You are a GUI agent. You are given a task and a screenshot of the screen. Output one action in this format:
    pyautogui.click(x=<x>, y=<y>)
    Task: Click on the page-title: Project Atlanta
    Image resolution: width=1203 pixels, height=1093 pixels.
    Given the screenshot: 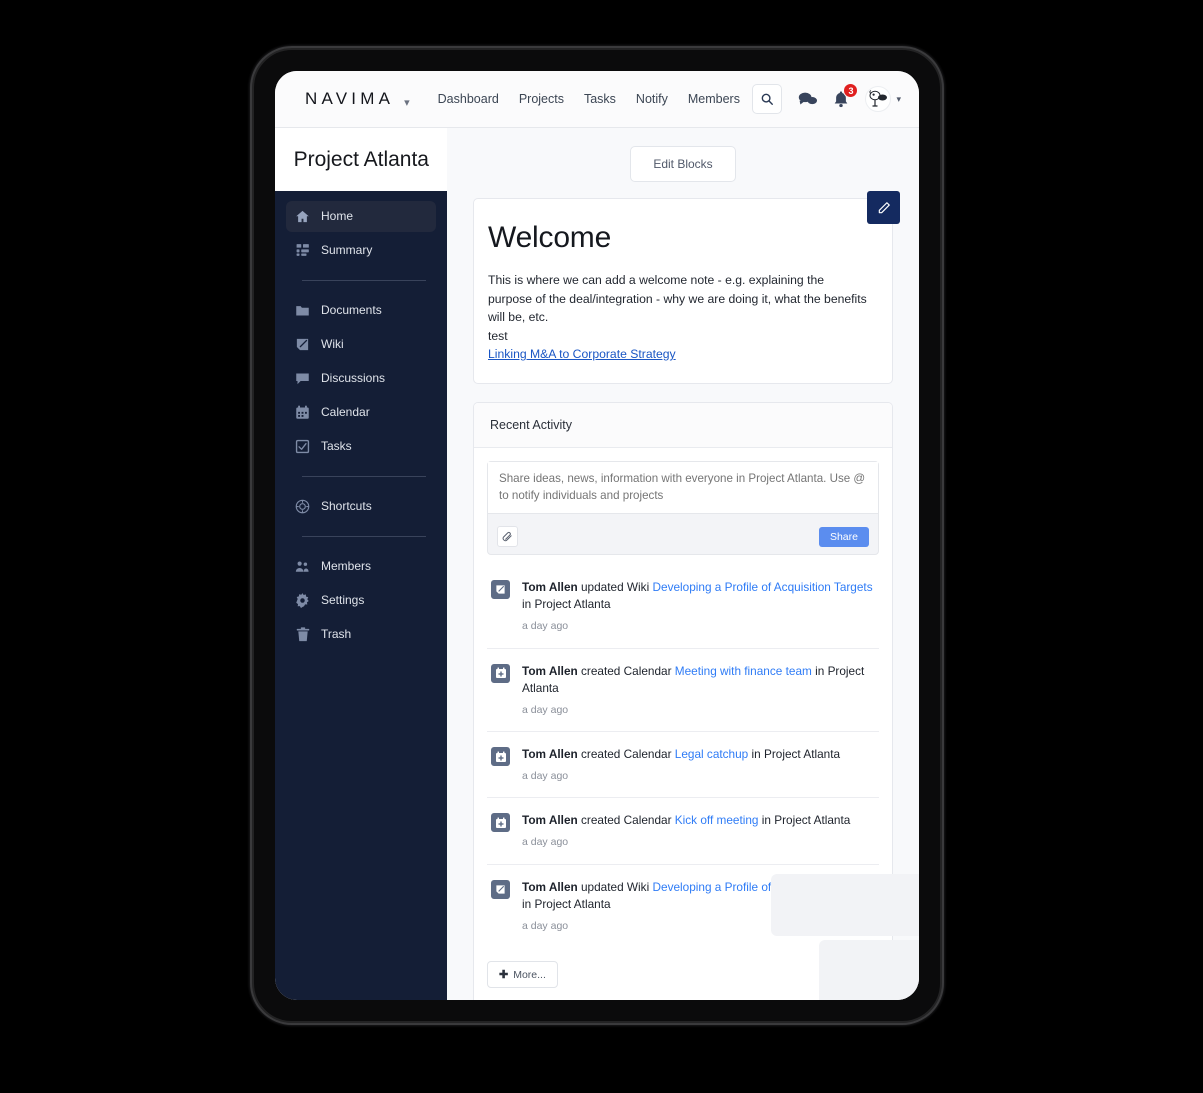 What is the action you would take?
    pyautogui.click(x=361, y=159)
    